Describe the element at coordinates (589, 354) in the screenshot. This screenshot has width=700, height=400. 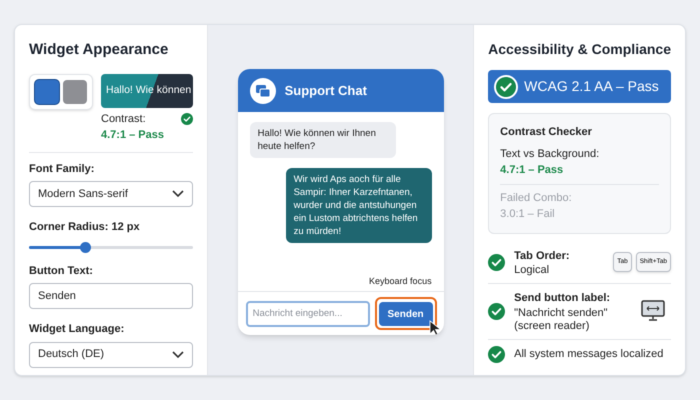
I see `check-detail: All system messages localized` at that location.